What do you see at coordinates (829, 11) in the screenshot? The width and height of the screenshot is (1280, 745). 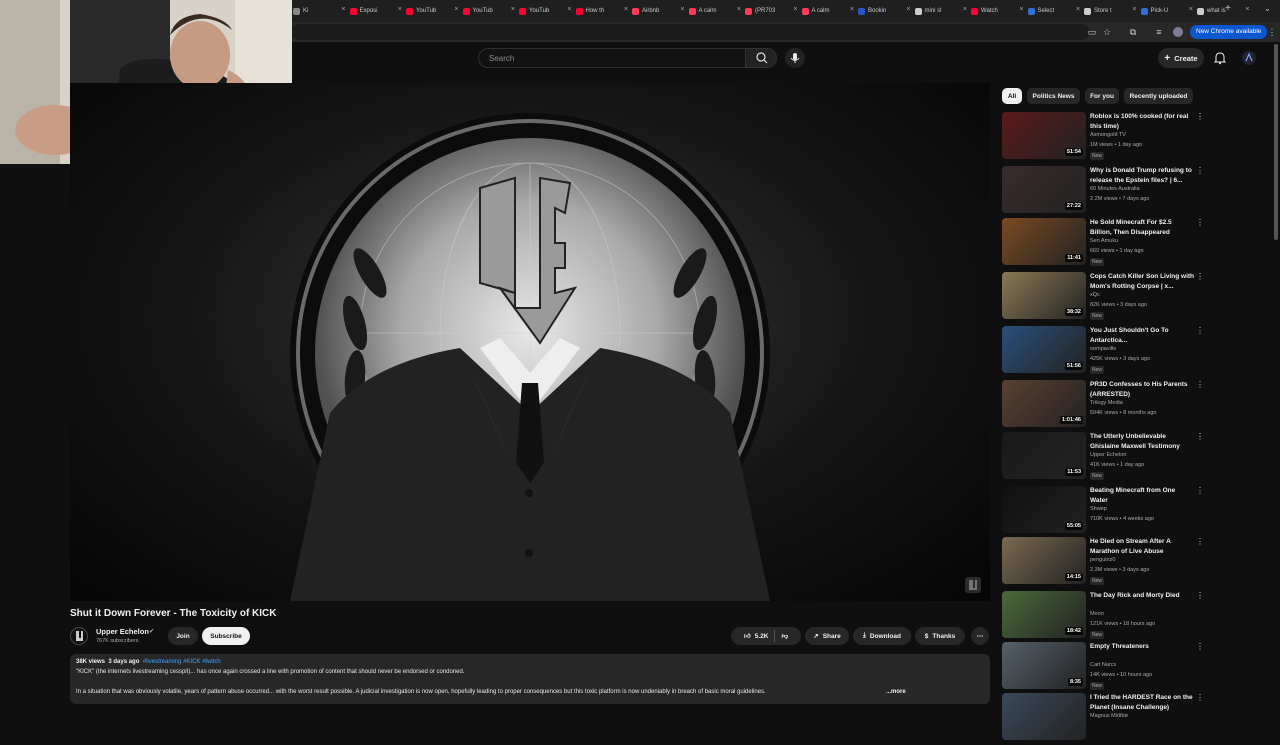 I see `browser-tab: A calm ×` at bounding box center [829, 11].